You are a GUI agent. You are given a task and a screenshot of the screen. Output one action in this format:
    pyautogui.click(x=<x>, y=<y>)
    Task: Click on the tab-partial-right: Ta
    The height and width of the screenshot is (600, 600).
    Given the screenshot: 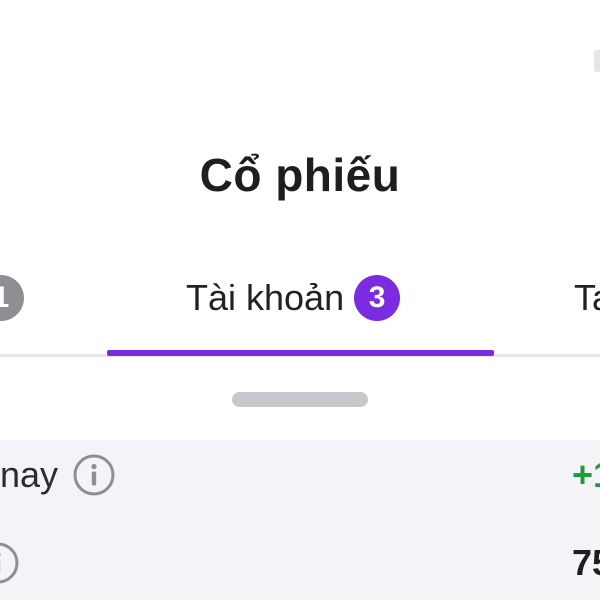 What is the action you would take?
    pyautogui.click(x=587, y=298)
    